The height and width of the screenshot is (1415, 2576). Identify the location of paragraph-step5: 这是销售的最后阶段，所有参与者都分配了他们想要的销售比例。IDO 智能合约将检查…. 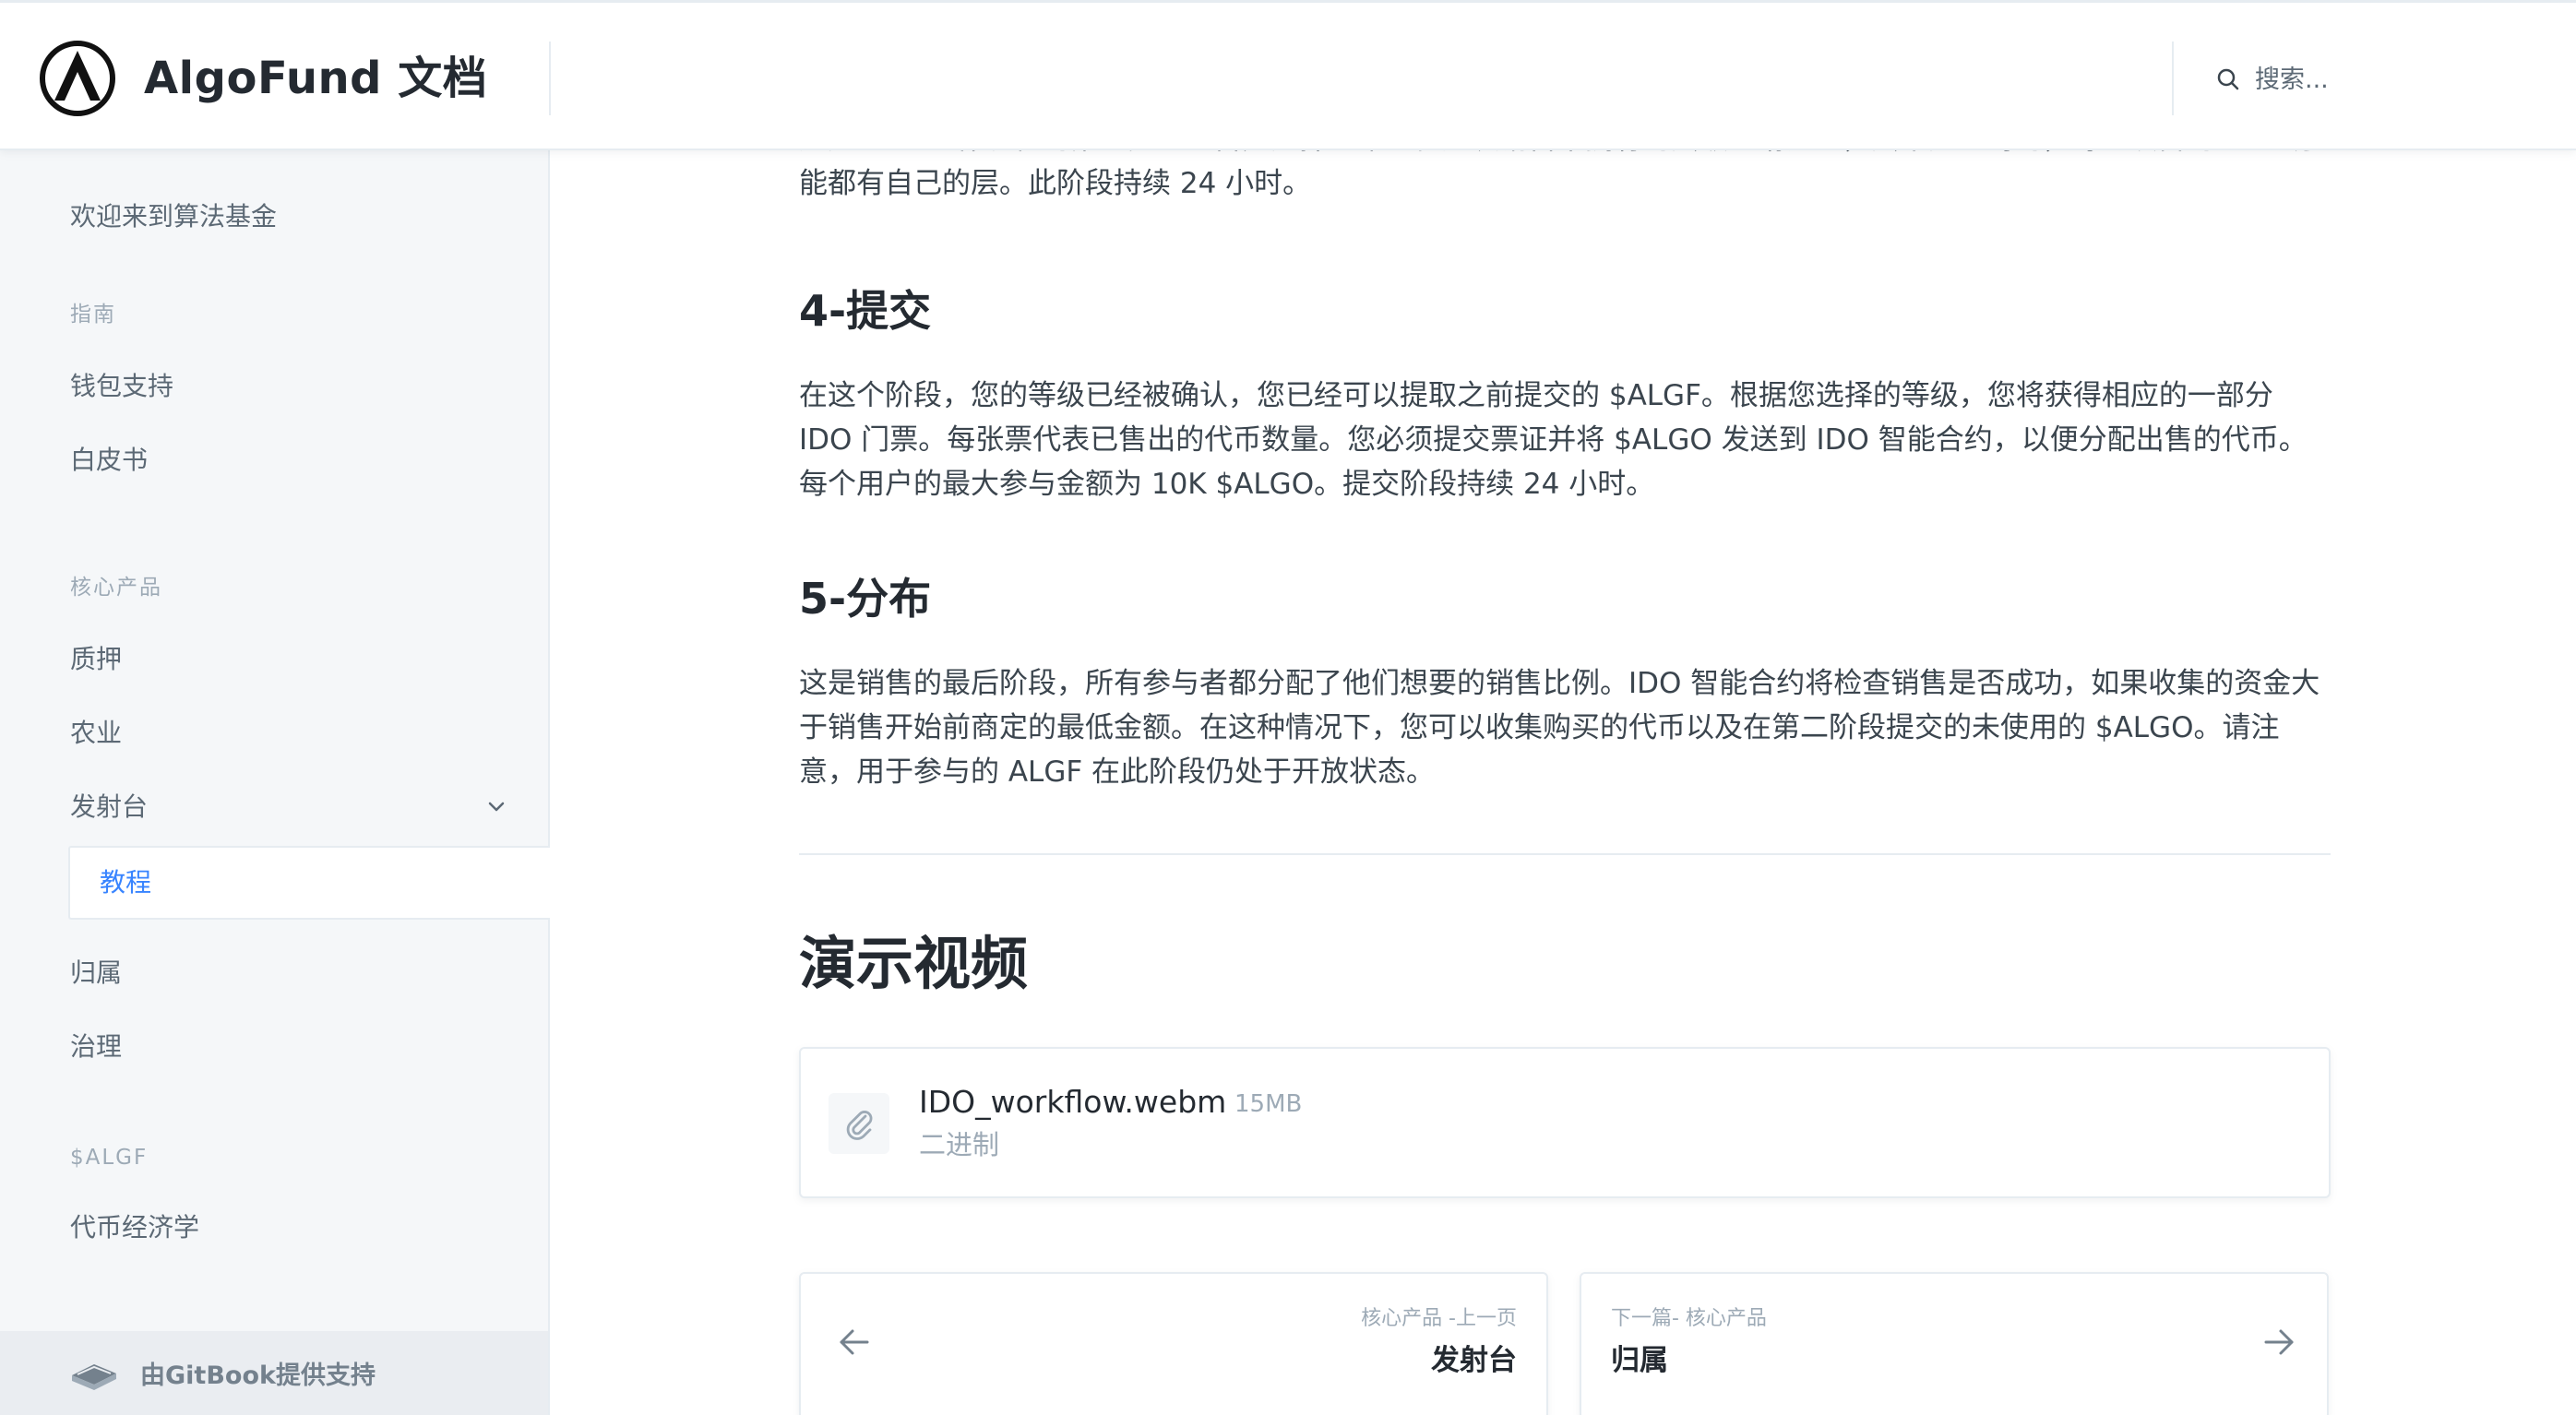
(1559, 728).